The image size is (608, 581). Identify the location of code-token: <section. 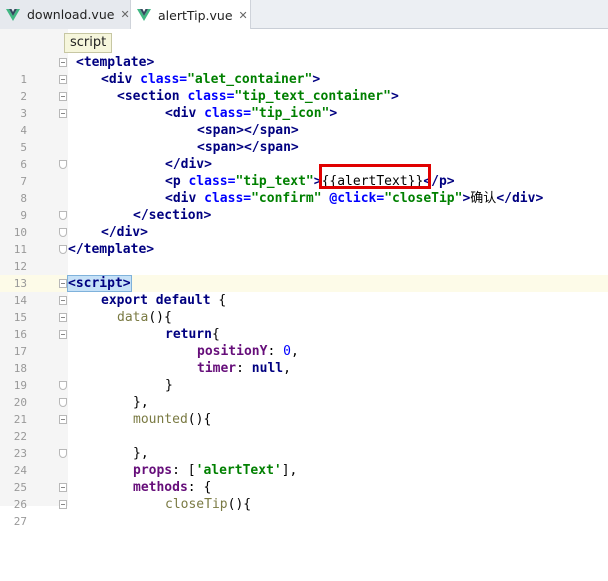
(152, 96).